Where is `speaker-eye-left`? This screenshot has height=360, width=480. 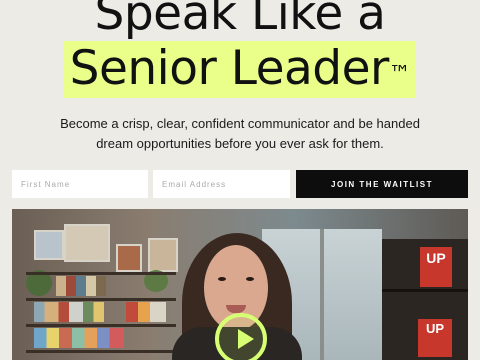 speaker-eye-left is located at coordinates (222, 279).